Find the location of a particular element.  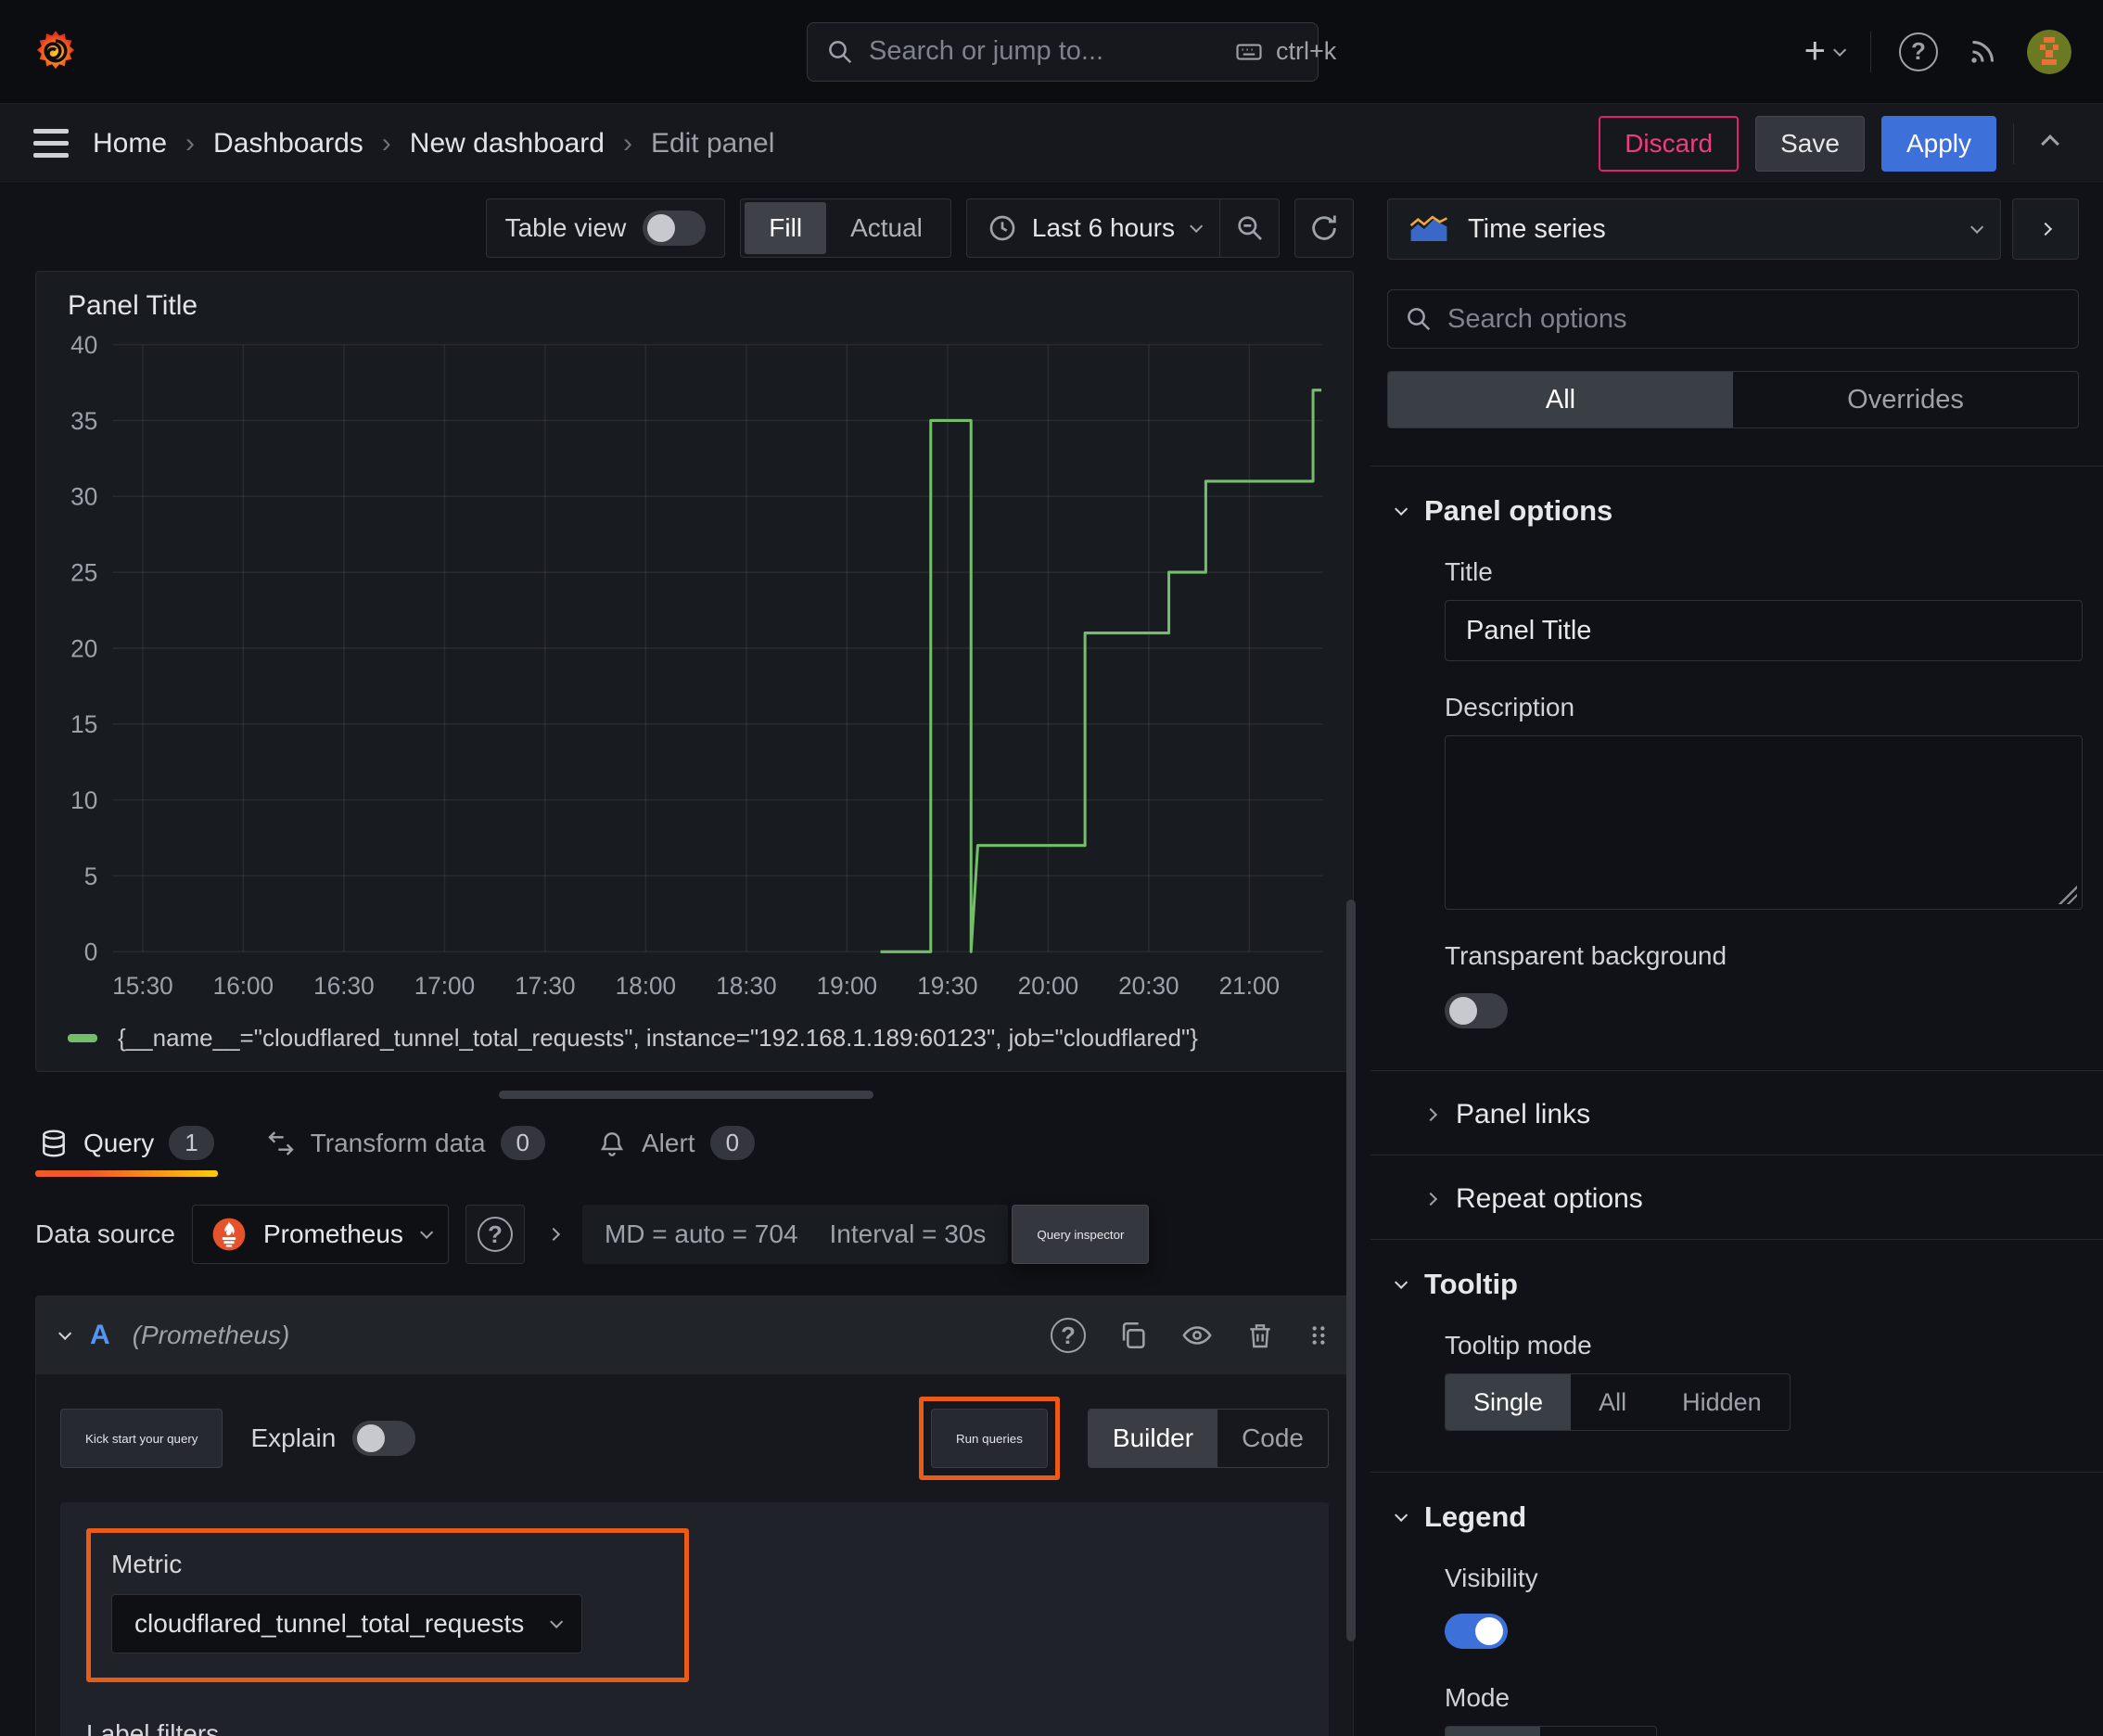

svg-text: 19:30 is located at coordinates (947, 987).